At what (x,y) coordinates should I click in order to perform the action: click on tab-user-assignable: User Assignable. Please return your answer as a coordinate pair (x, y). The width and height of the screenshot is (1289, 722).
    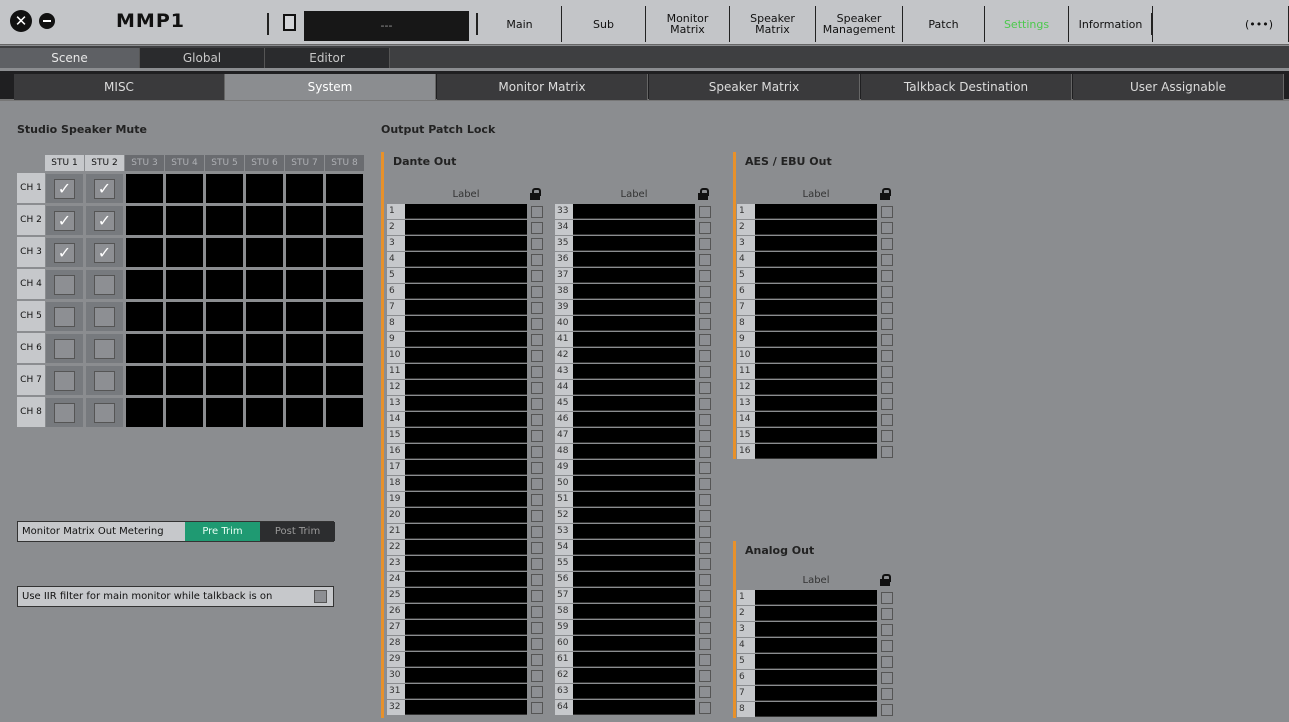
    Looking at the image, I should click on (1178, 87).